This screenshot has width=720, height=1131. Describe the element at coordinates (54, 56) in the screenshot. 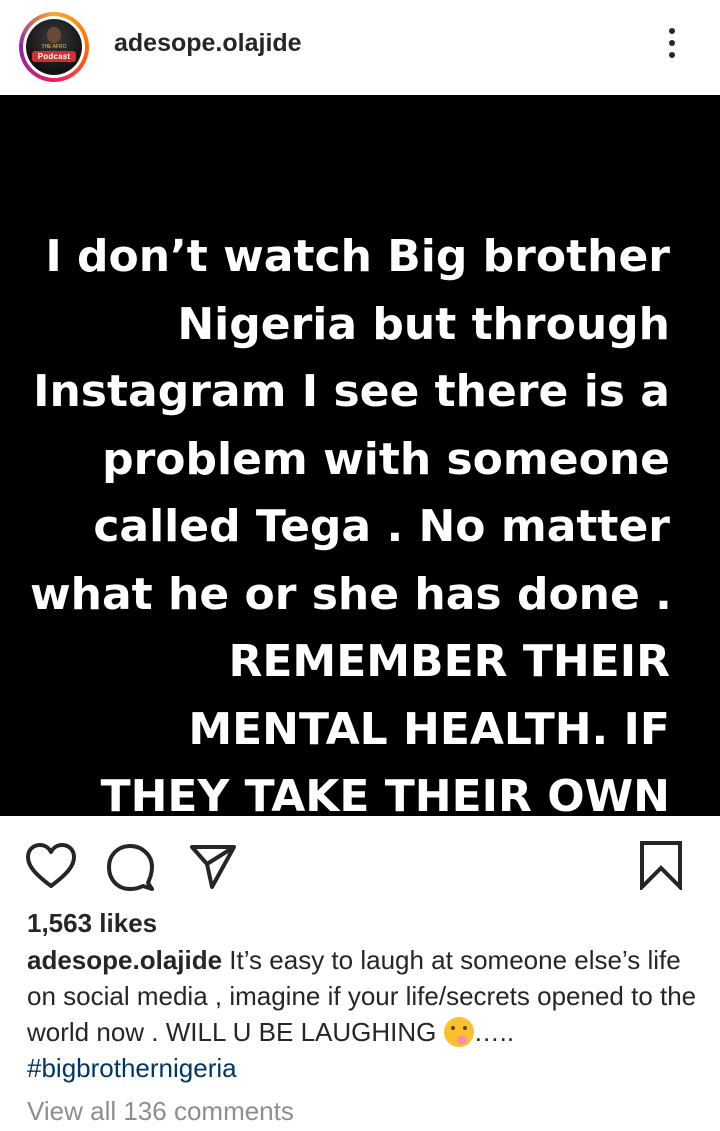

I see `avatar-logo-label: Podcast` at that location.